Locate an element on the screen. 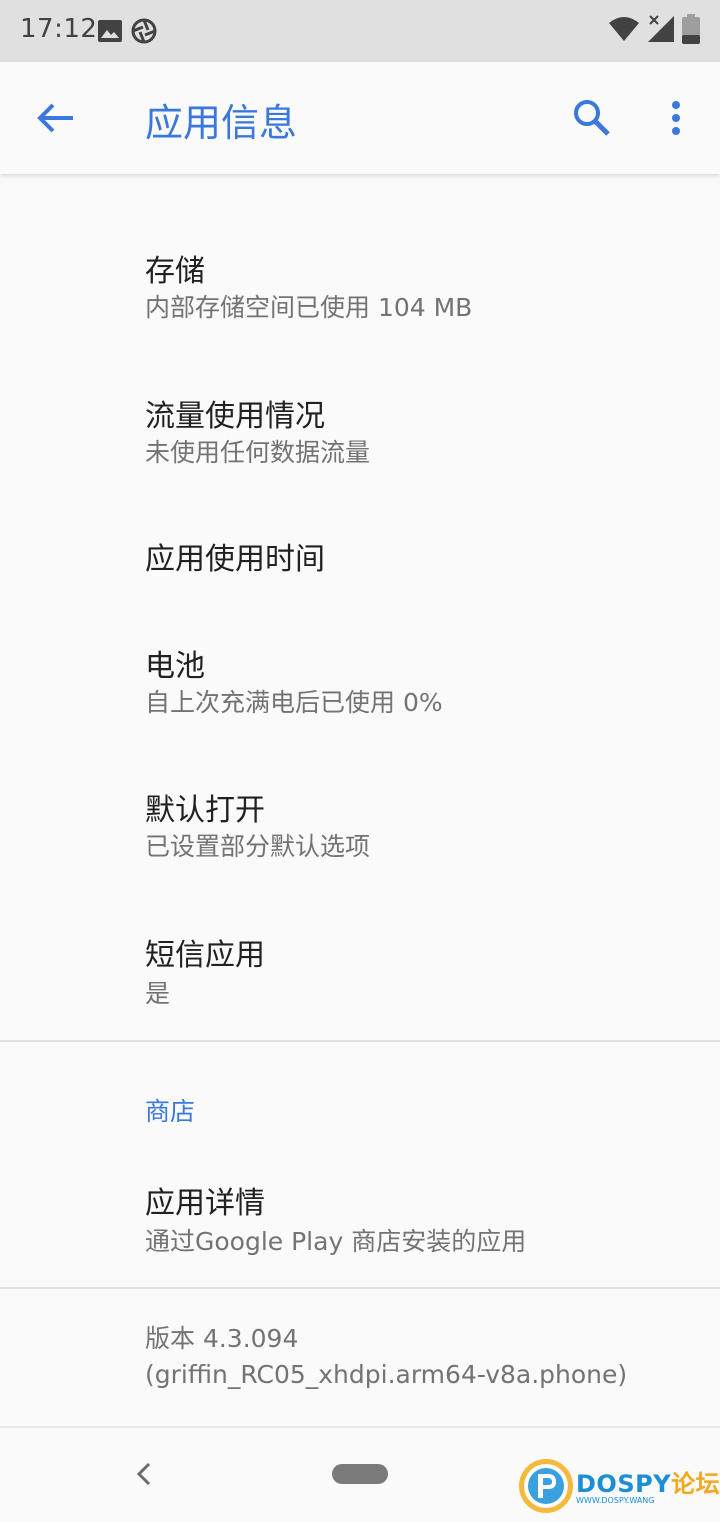 Image resolution: width=720 pixels, height=1522 pixels. section-header-store: 商店 is located at coordinates (170, 1111).